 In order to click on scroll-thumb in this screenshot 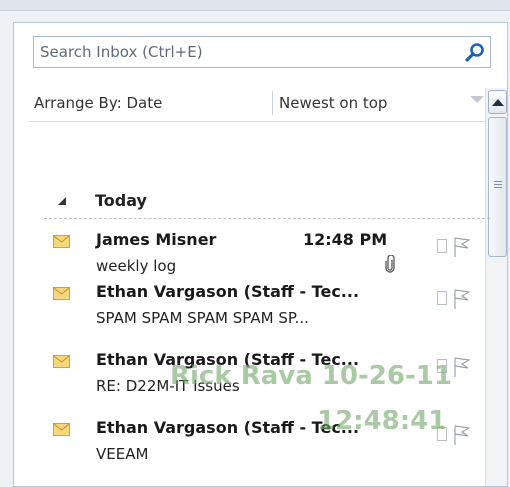, I will do `click(497, 187)`.